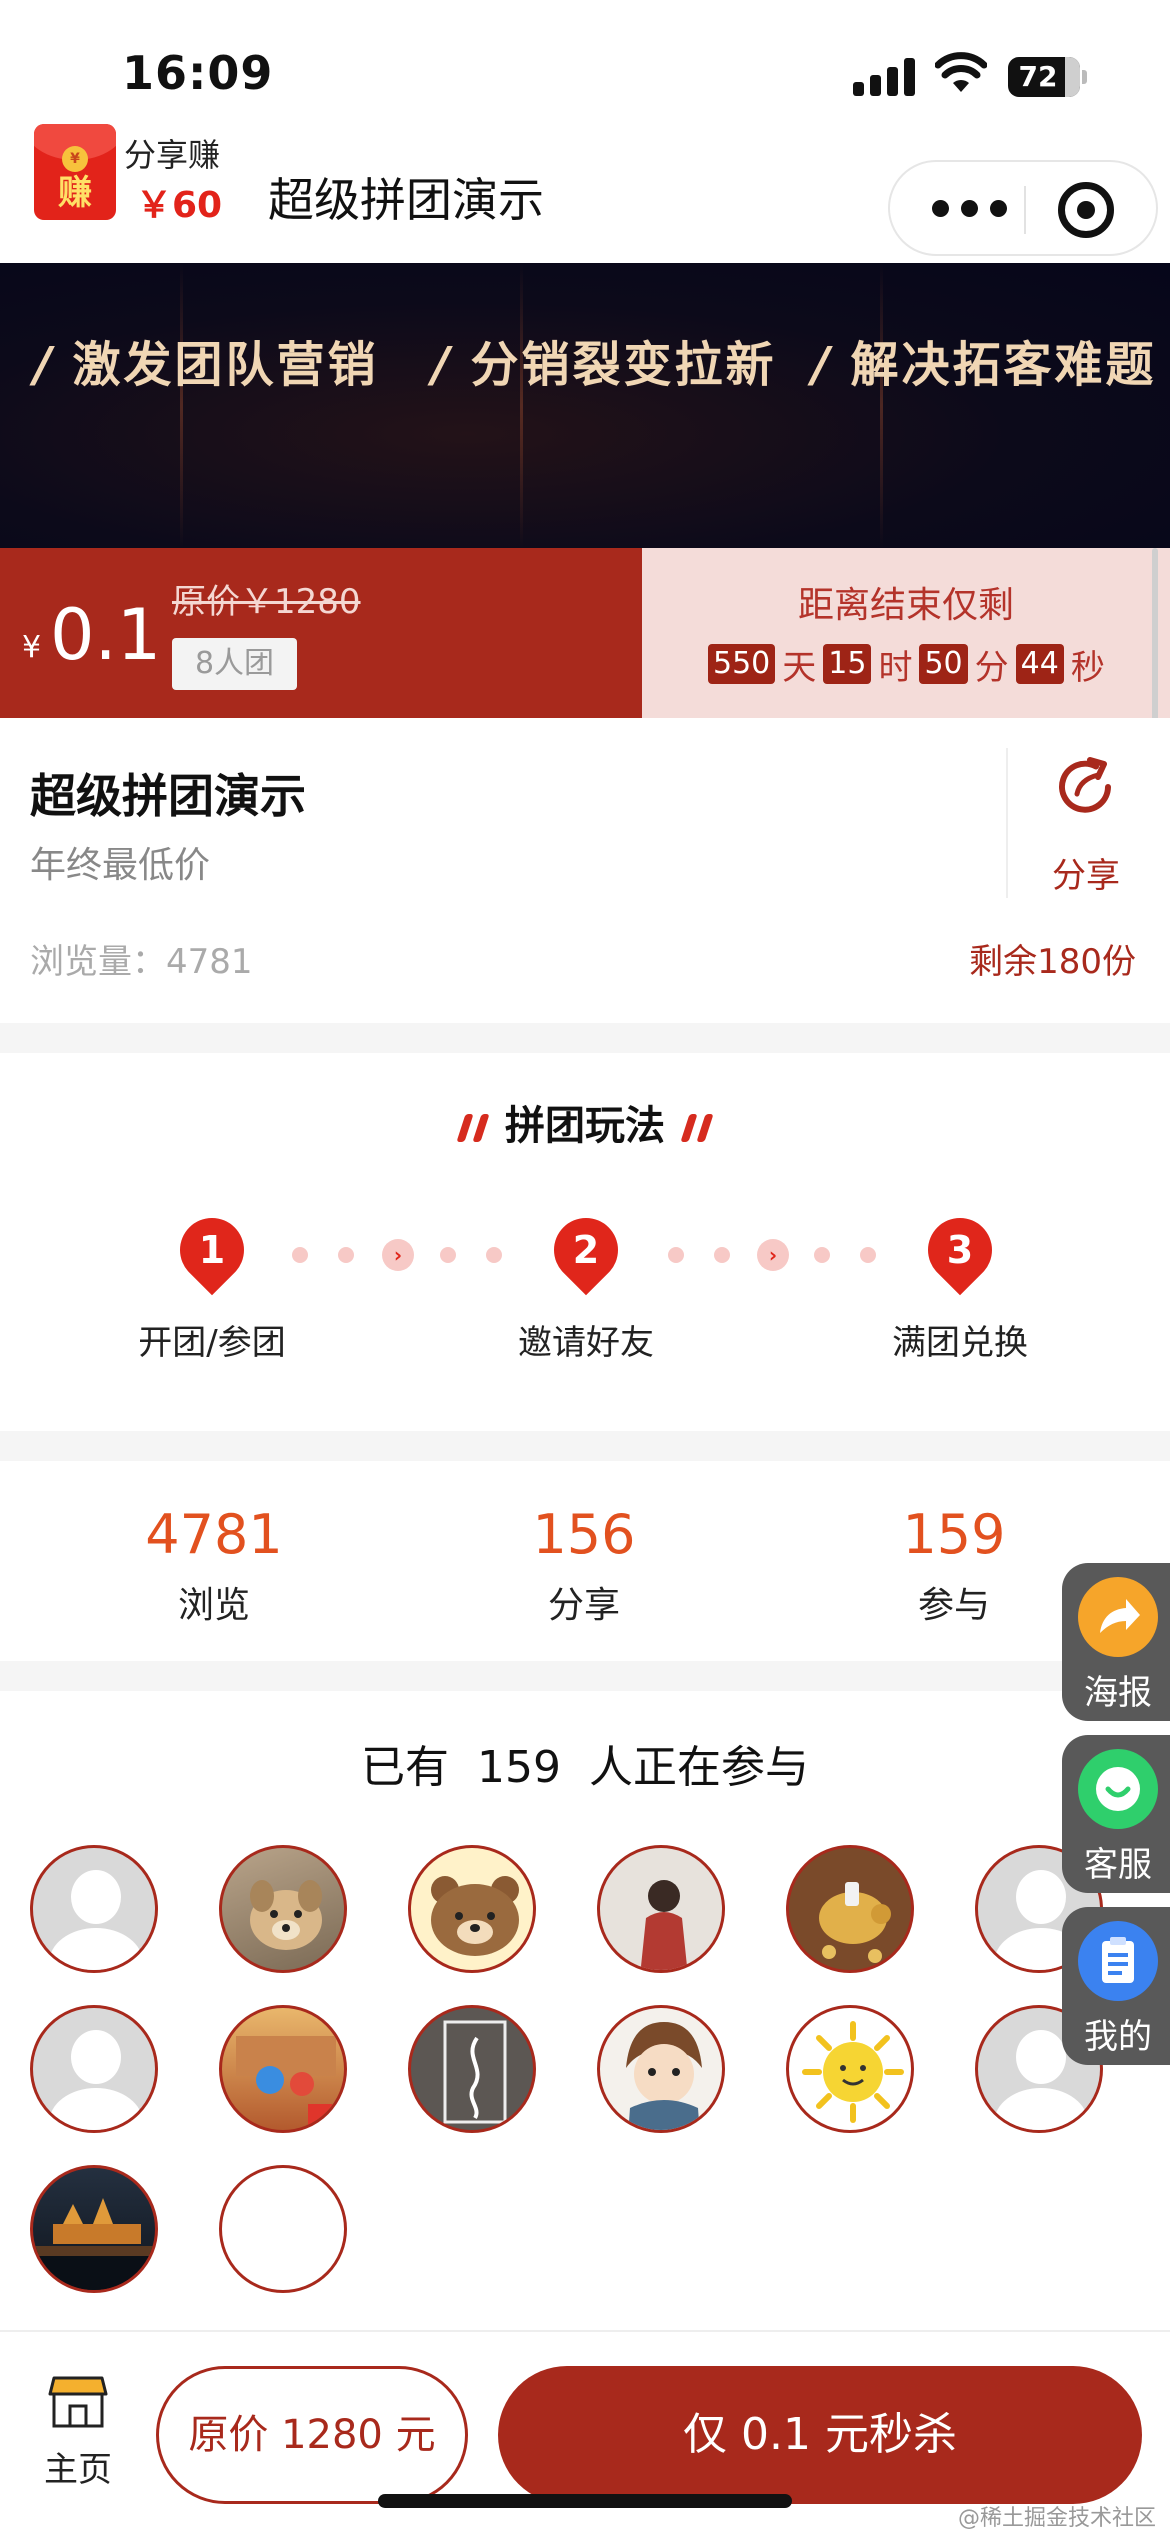 The image size is (1170, 2532). Describe the element at coordinates (75, 172) in the screenshot. I see `red-packet-icon: ¥ 赚` at that location.